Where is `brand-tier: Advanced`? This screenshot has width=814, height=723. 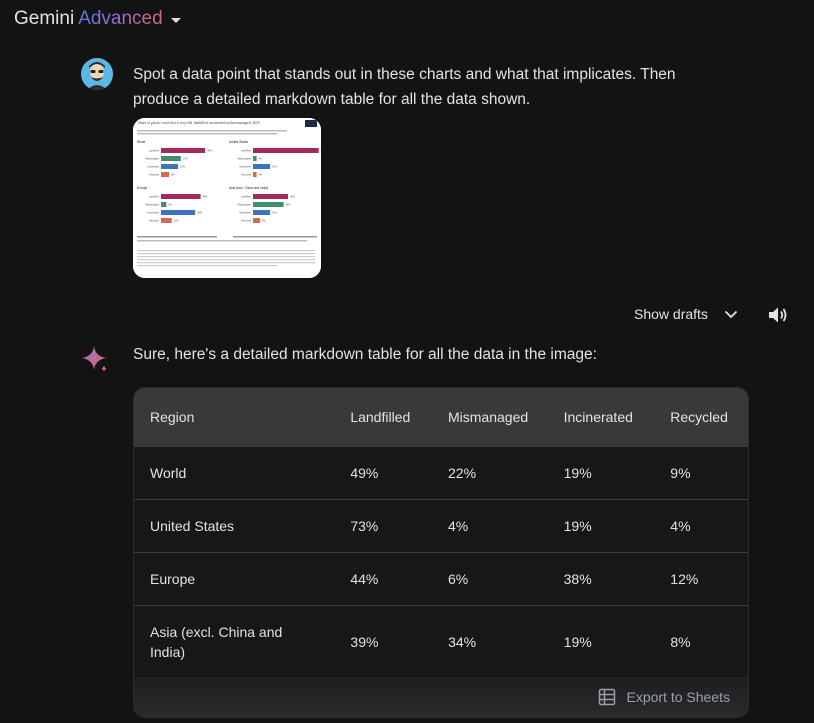
brand-tier: Advanced is located at coordinates (120, 18).